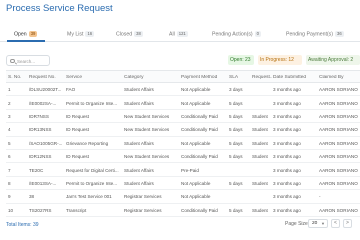 The image size is (360, 240). I want to click on tab-pending-actions: Pending Action(s) 0, so click(237, 34).